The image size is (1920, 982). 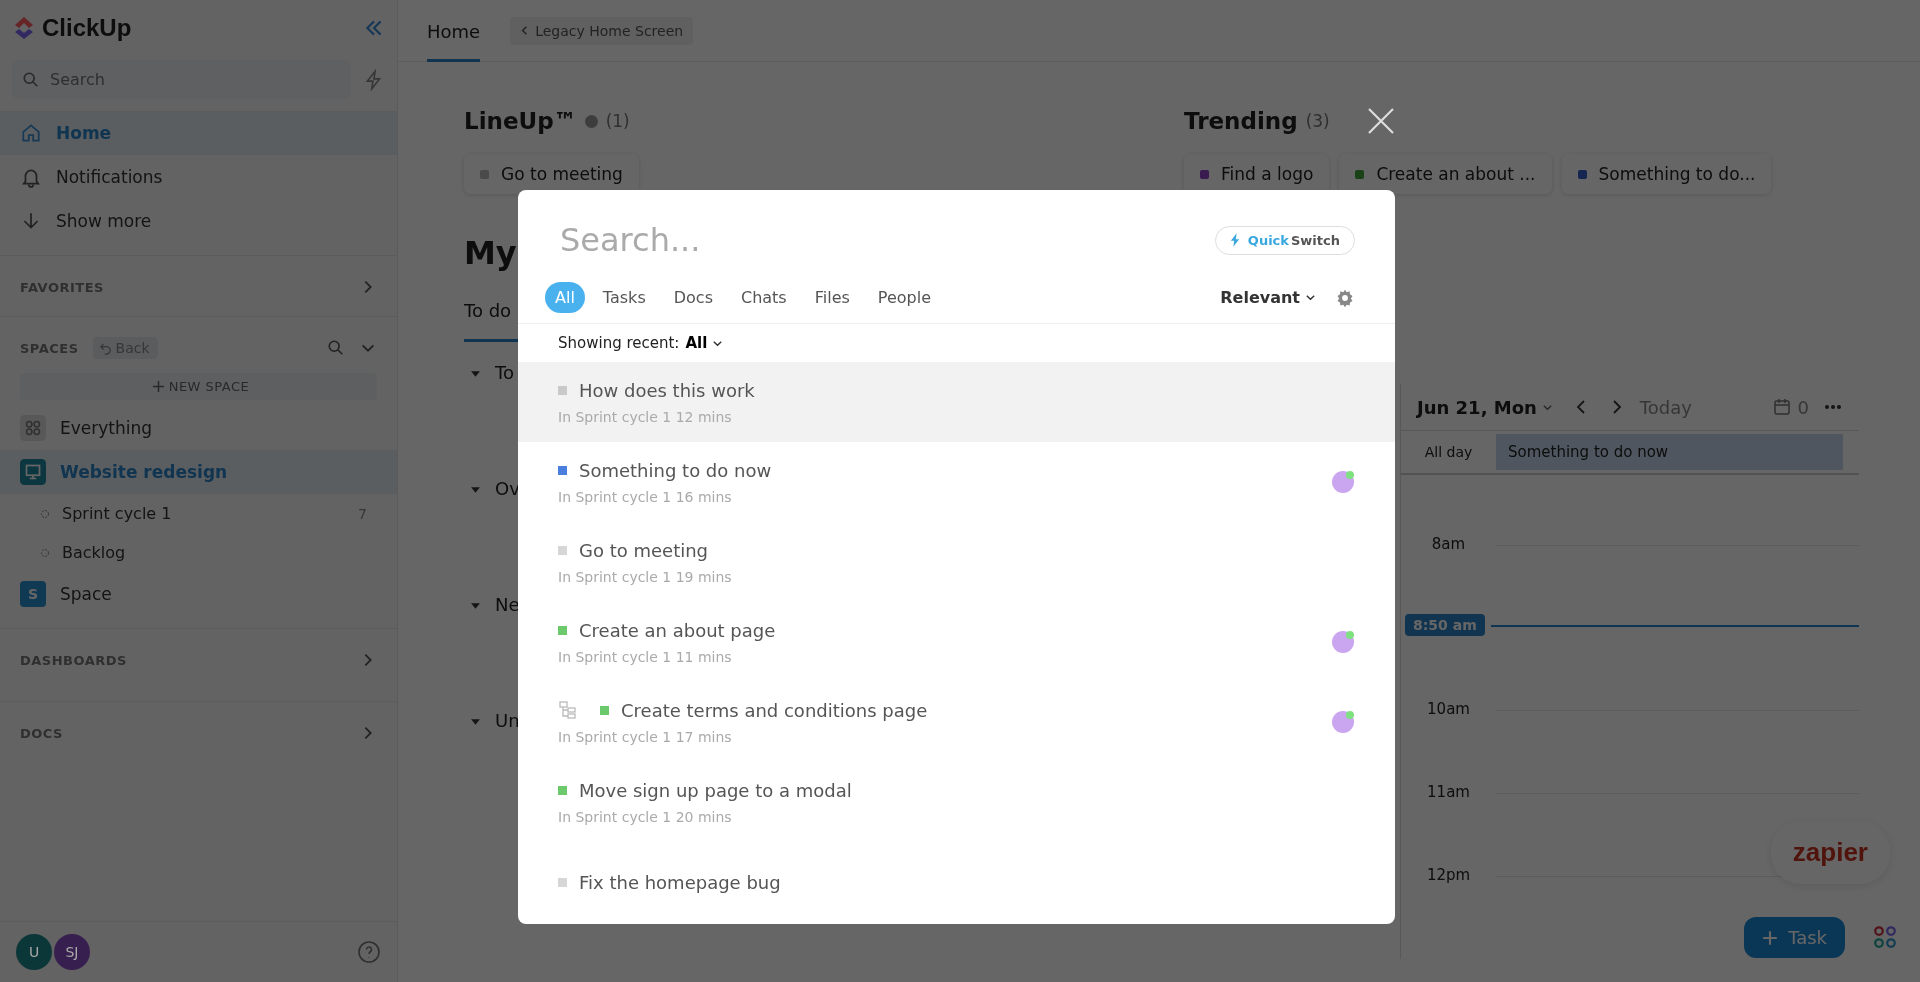 What do you see at coordinates (1445, 625) in the screenshot?
I see `current-time-badge: 8:50 am` at bounding box center [1445, 625].